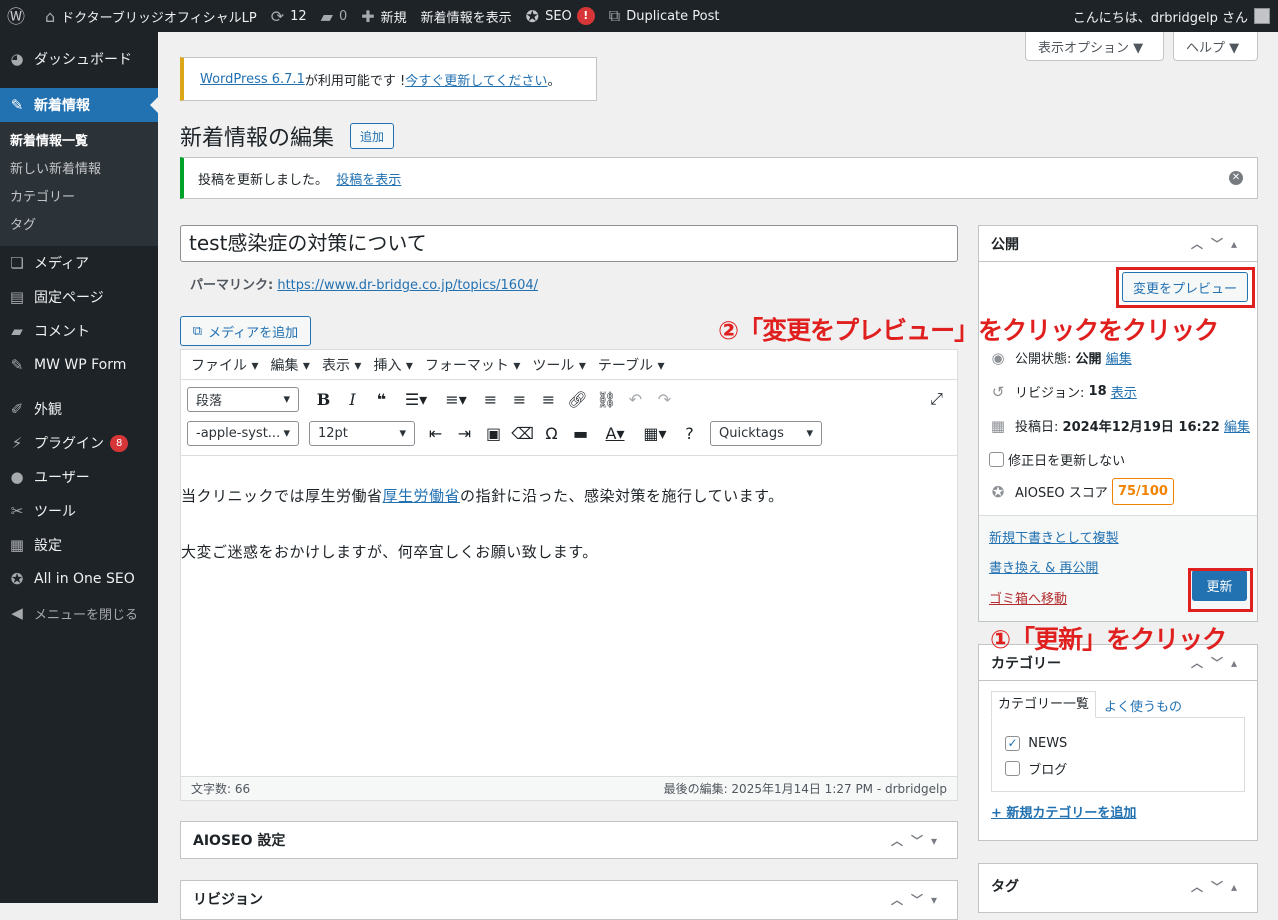  I want to click on fullscreen-icon: ⤢, so click(936, 399).